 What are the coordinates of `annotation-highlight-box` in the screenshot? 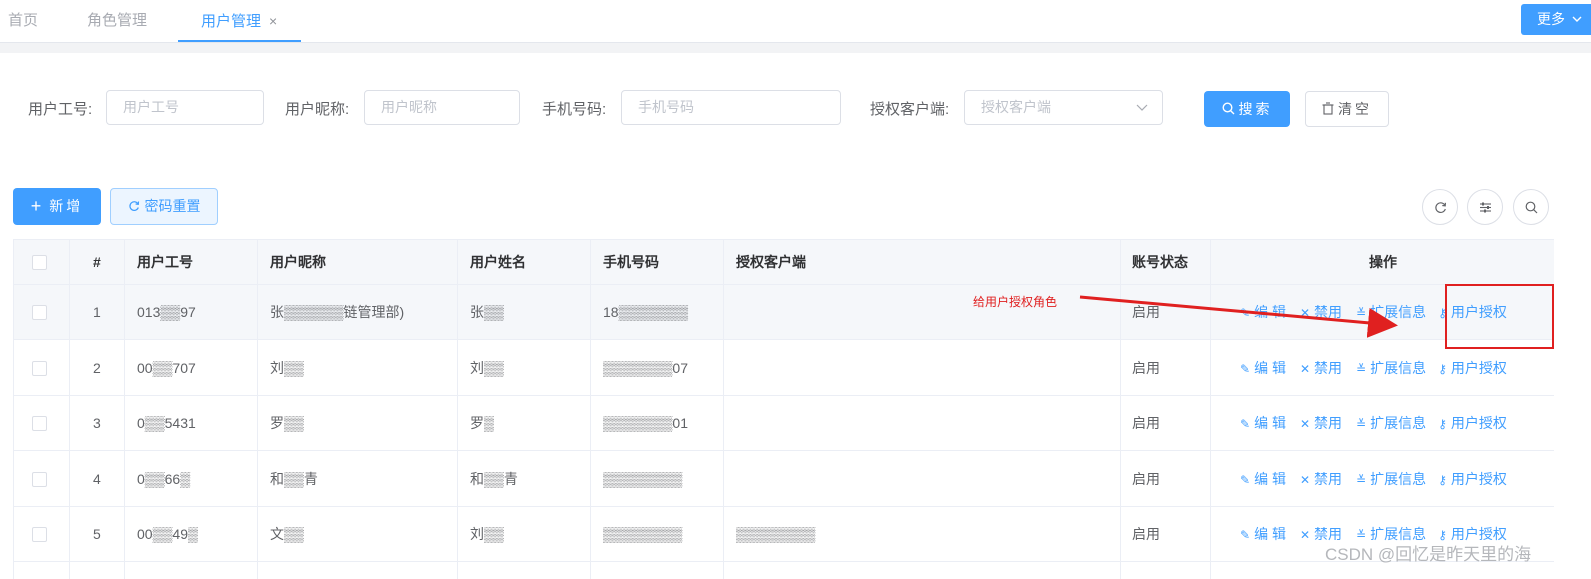 It's located at (1499, 316).